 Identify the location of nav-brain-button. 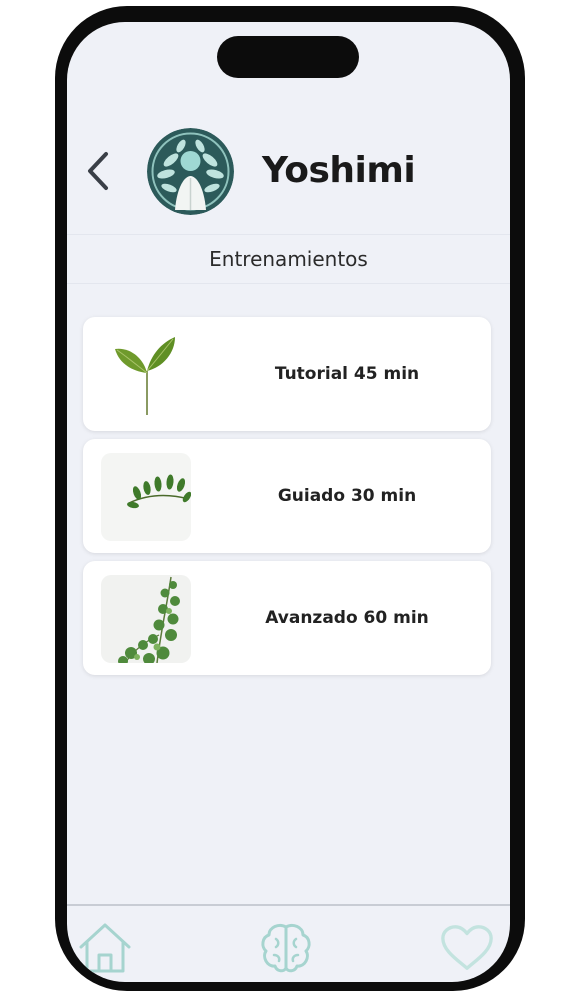
(286, 948).